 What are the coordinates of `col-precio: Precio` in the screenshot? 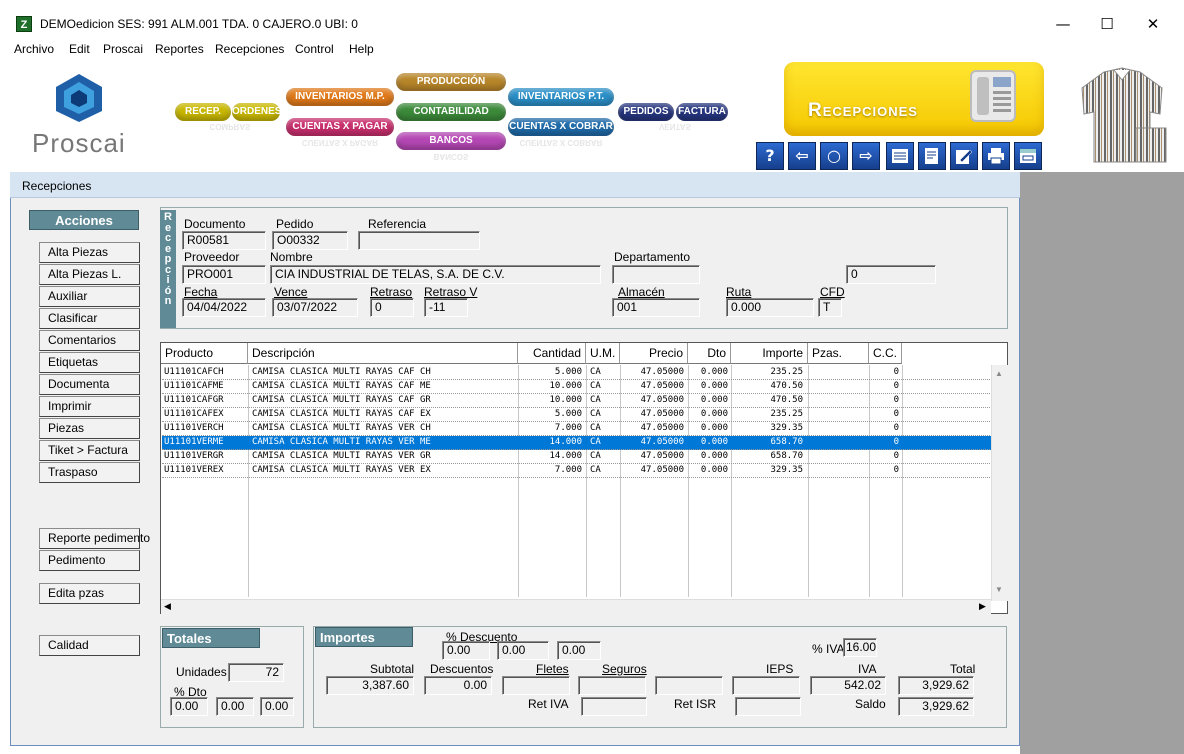 It's located at (654, 353).